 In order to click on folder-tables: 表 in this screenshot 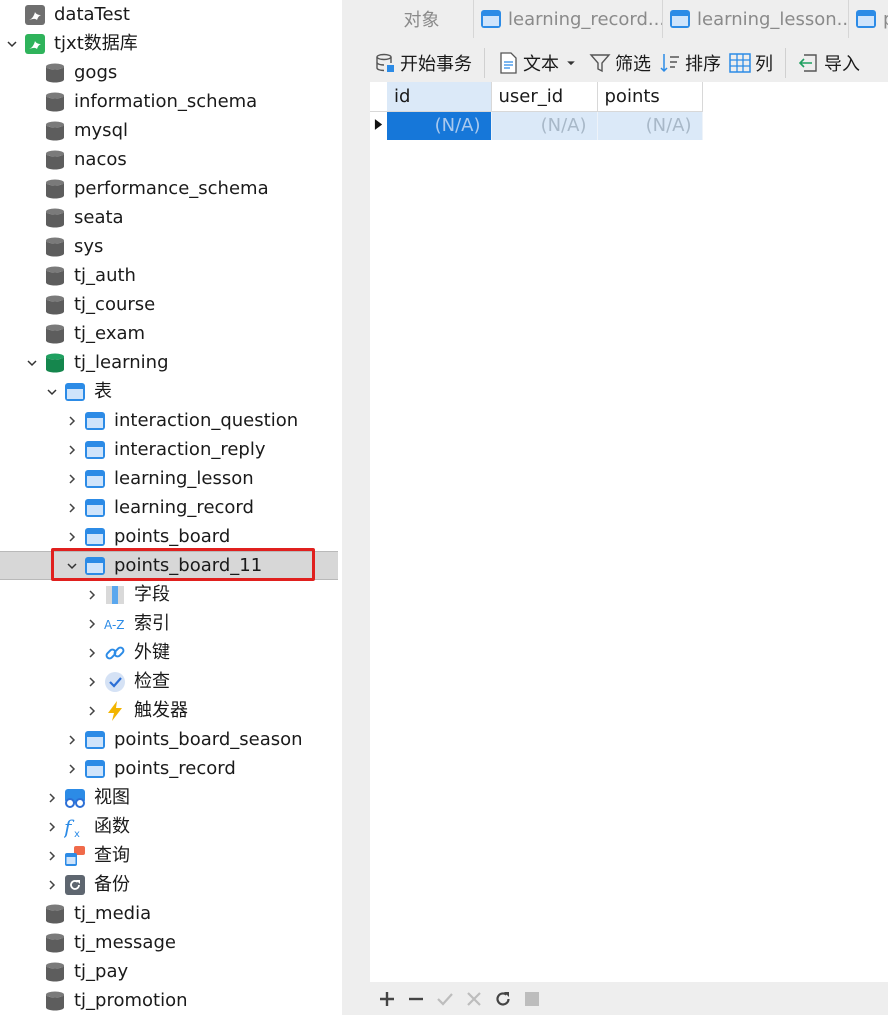, I will do `click(169, 391)`.